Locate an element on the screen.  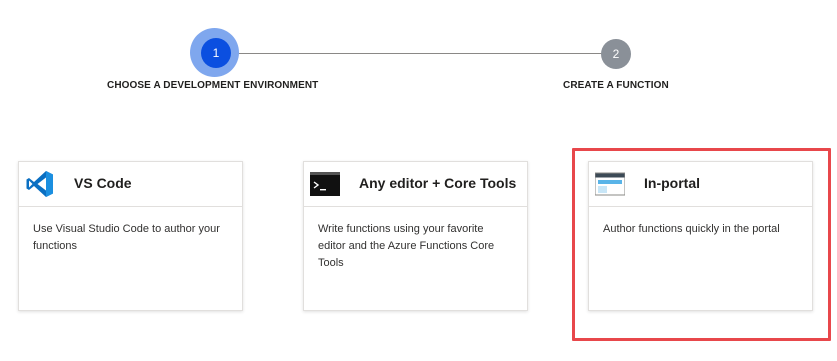
step-2-circle: 2 is located at coordinates (616, 54).